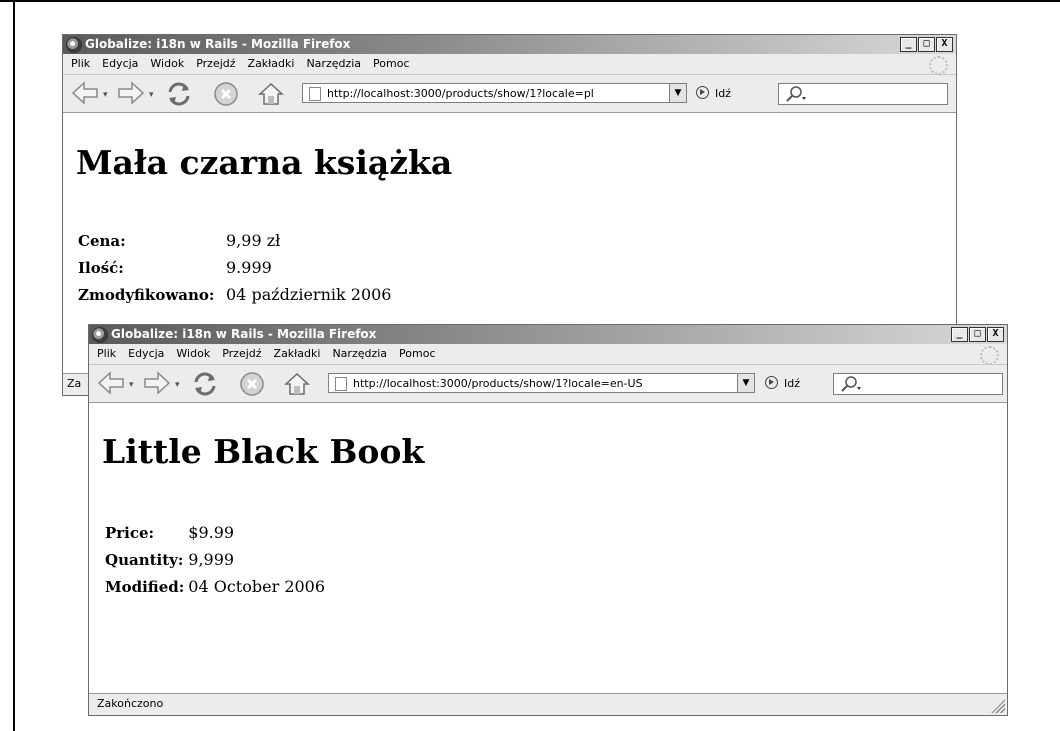 This screenshot has height=731, width=1060. I want to click on status-text: Za, so click(74, 383).